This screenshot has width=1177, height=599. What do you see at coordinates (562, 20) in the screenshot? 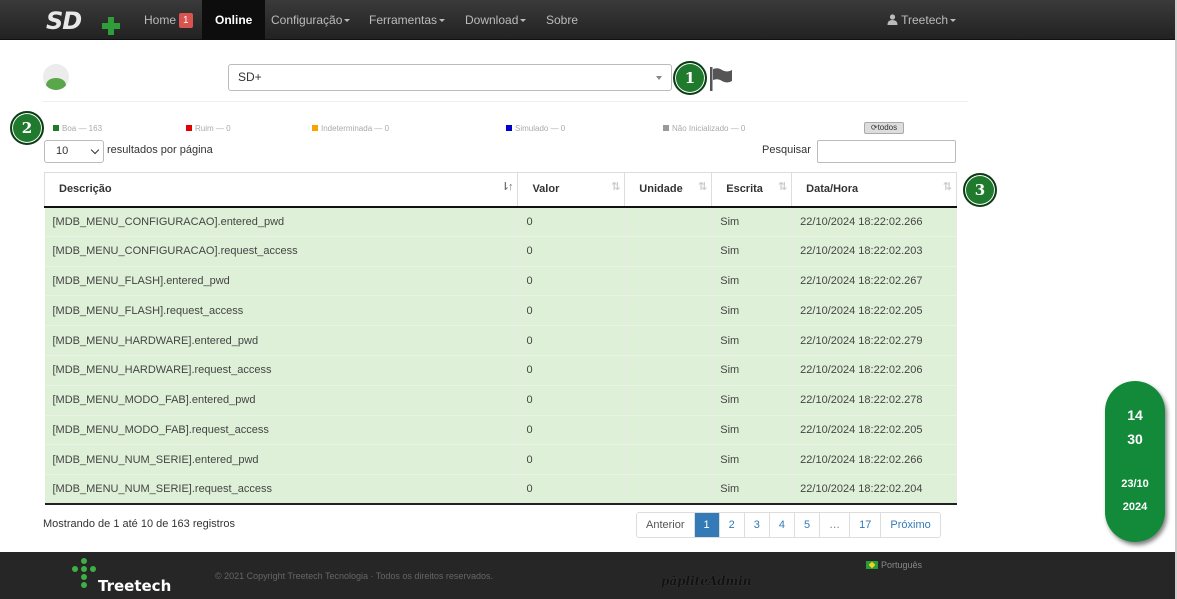
I see `nav-sobre: Sobre` at bounding box center [562, 20].